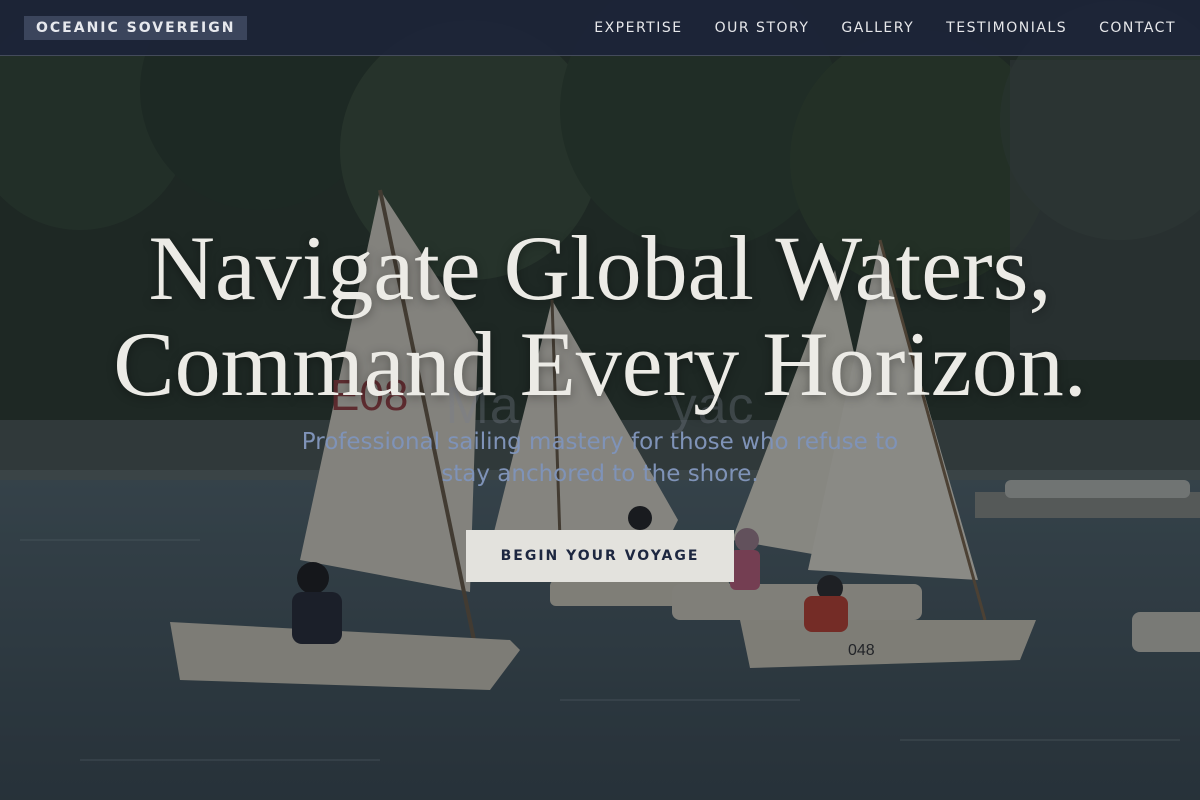  I want to click on nav-link-our-story: OUR STORY, so click(762, 28).